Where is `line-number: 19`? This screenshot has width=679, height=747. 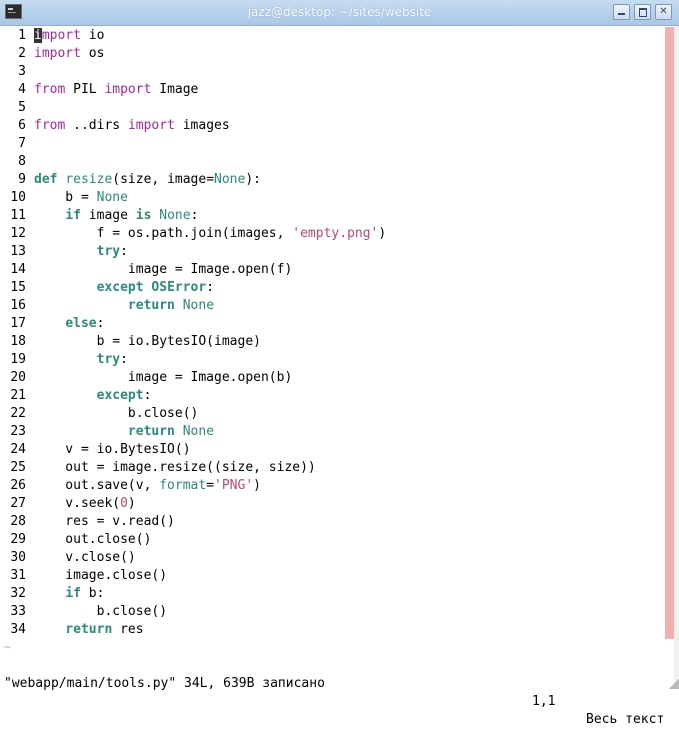
line-number: 19 is located at coordinates (18, 359).